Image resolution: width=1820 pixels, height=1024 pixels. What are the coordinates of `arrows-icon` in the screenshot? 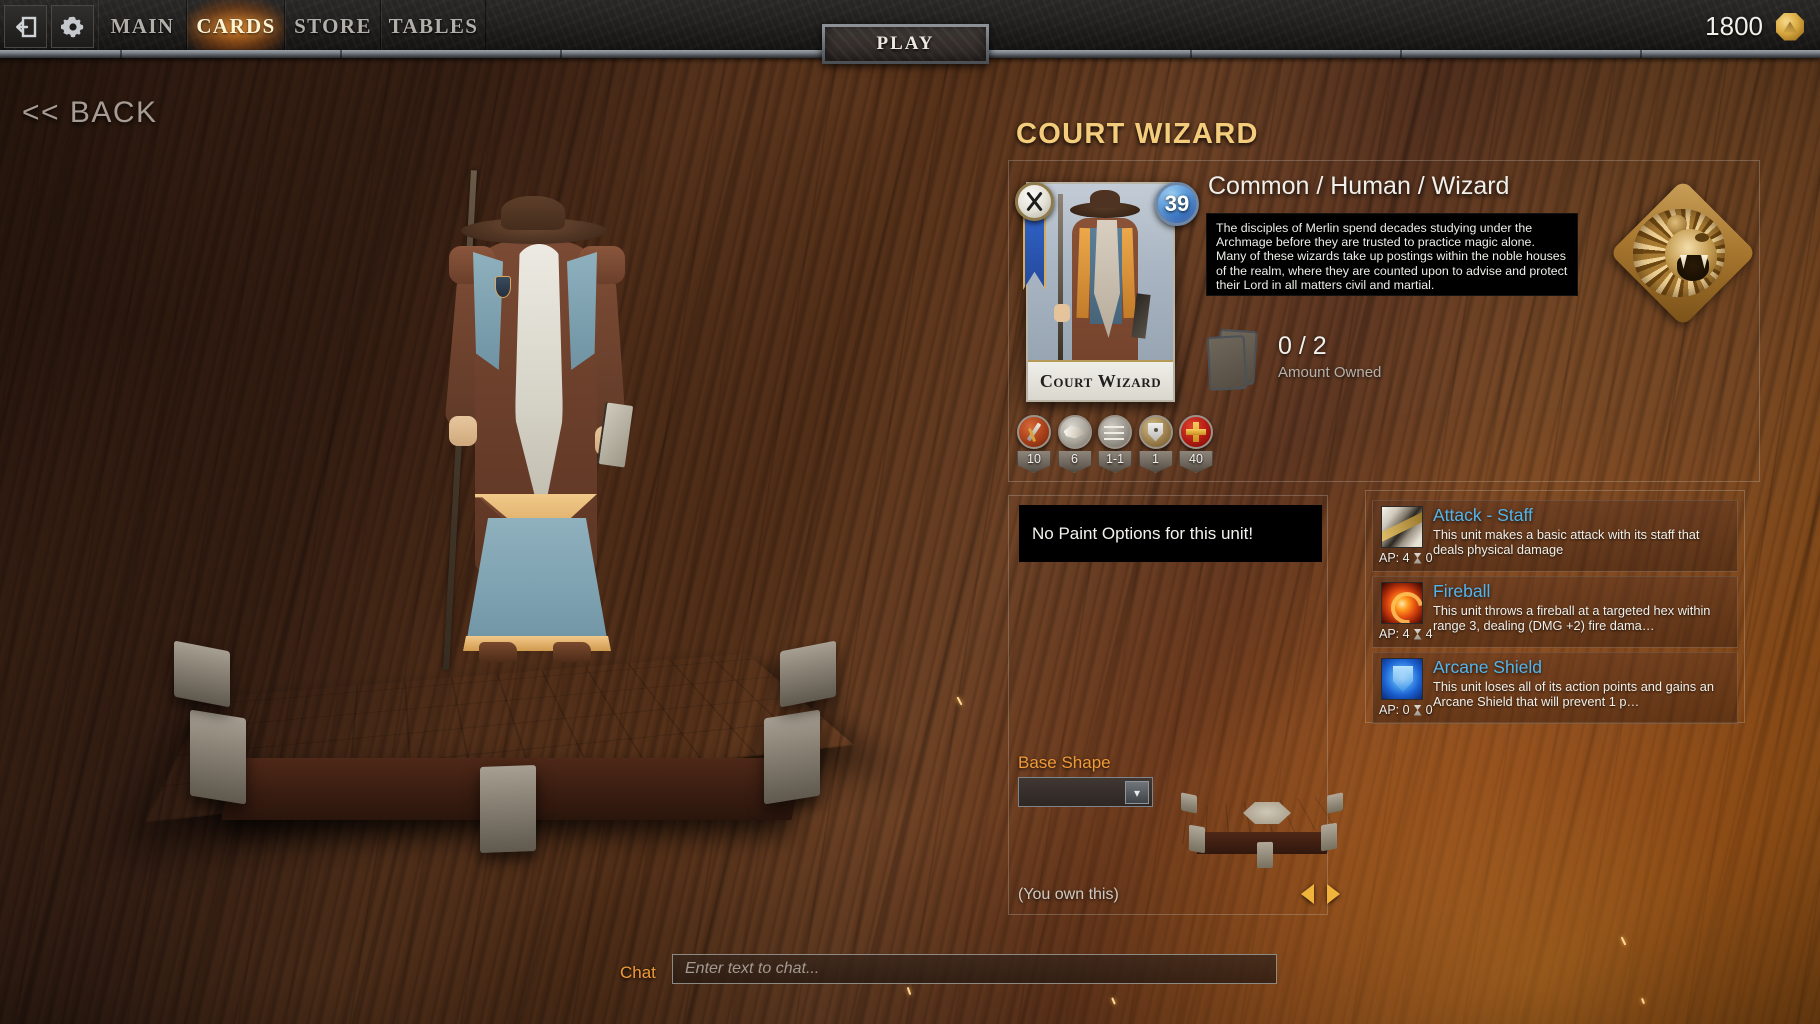 It's located at (1115, 432).